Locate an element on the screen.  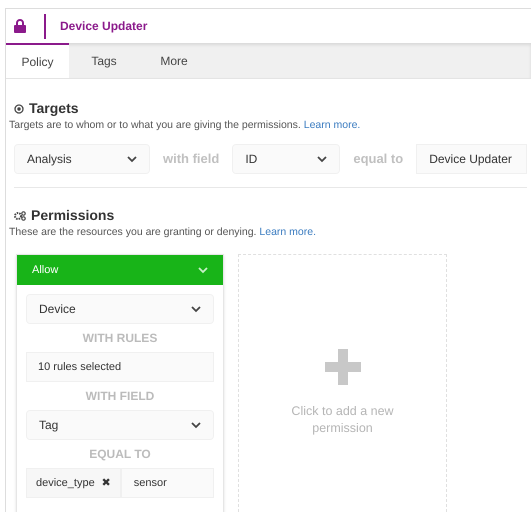
section-heading: Targets is located at coordinates (54, 108).